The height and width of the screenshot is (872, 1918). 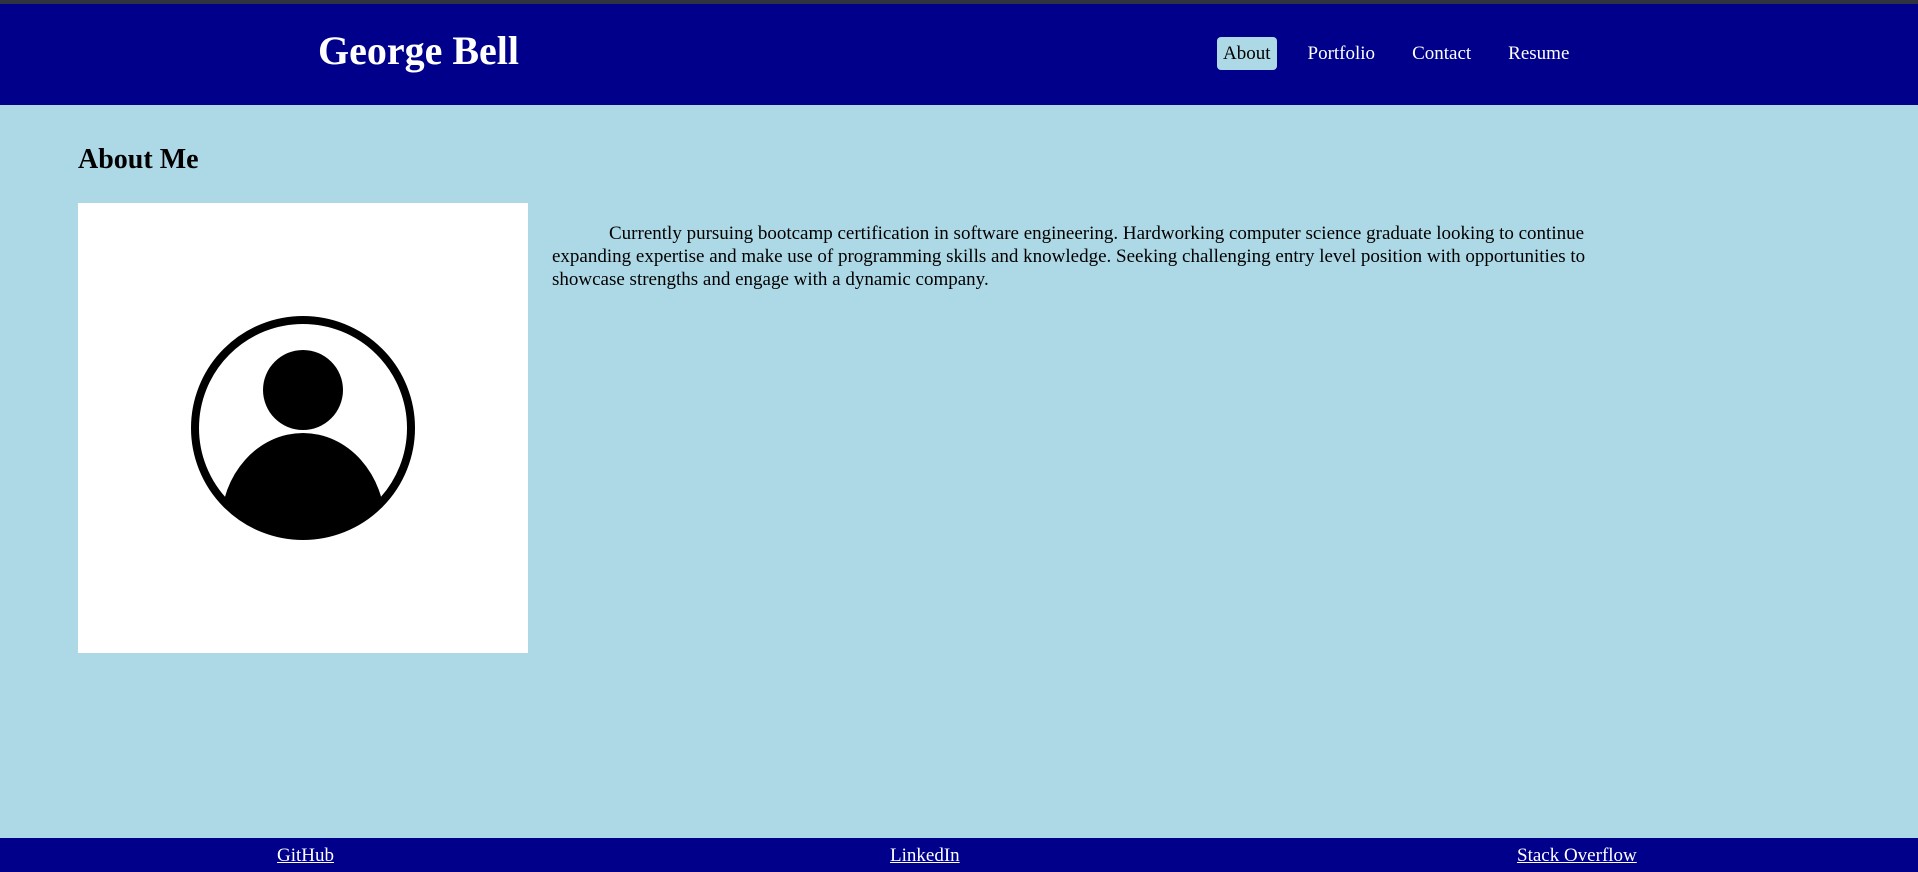 What do you see at coordinates (1342, 53) in the screenshot?
I see `nav-portfolio-link: Portfolio` at bounding box center [1342, 53].